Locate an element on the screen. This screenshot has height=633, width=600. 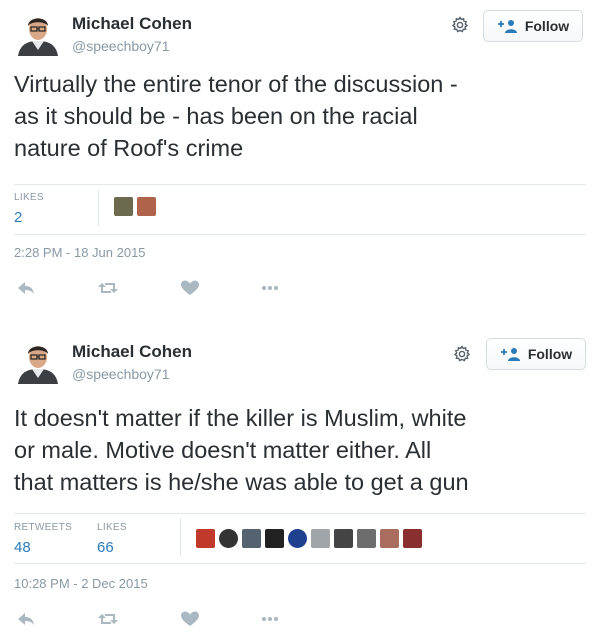
retweets-count: 48 is located at coordinates (22, 547).